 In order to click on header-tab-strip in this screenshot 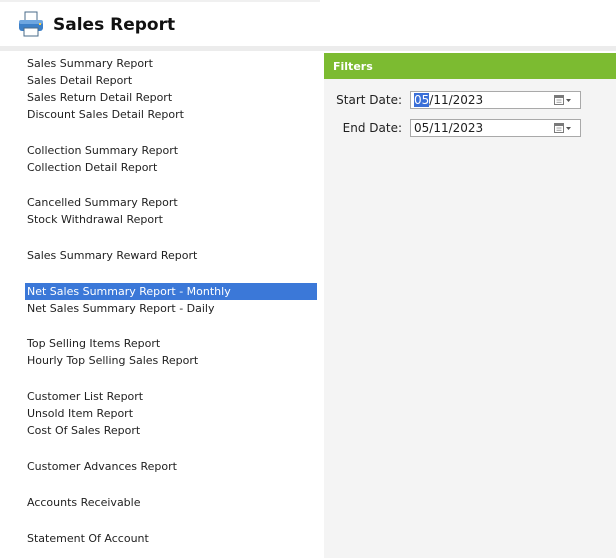, I will do `click(160, 1)`.